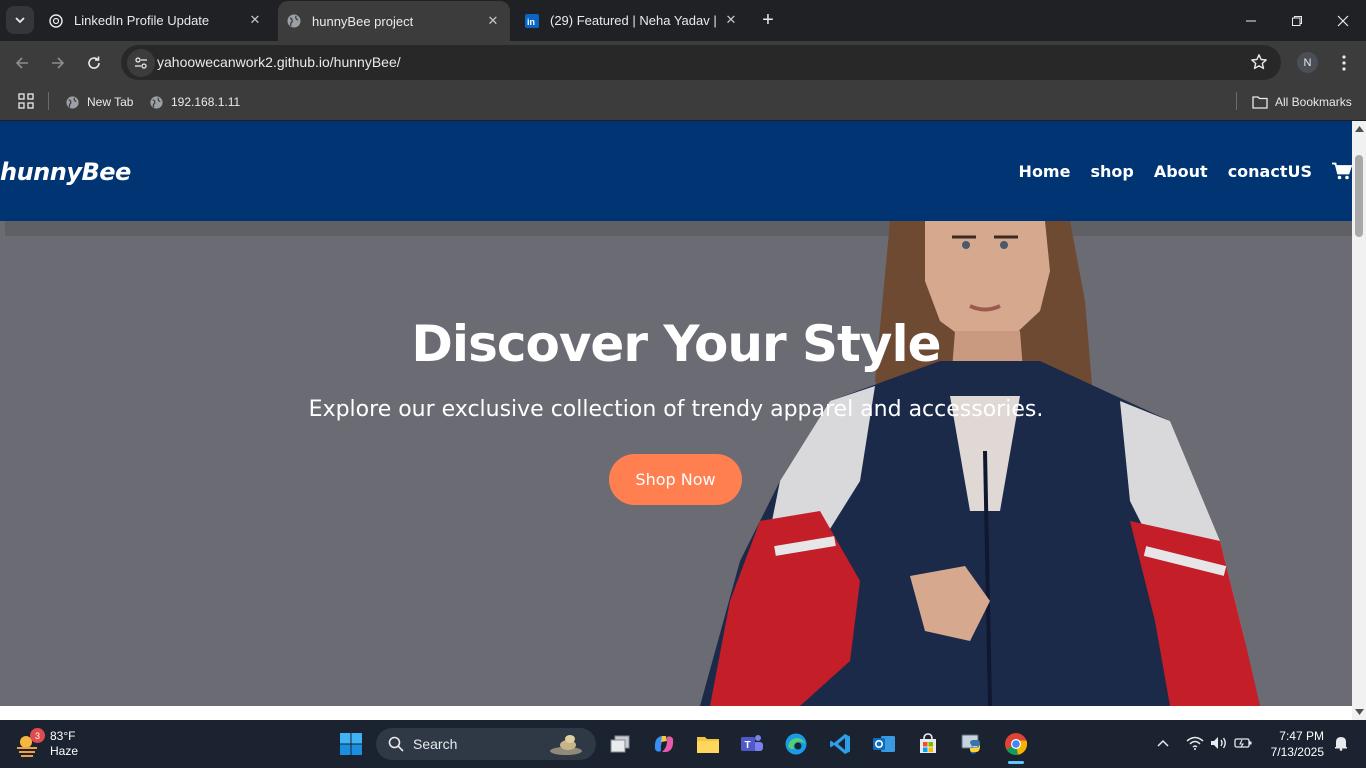 The height and width of the screenshot is (768, 1366). I want to click on close-icon, so click(1343, 20).